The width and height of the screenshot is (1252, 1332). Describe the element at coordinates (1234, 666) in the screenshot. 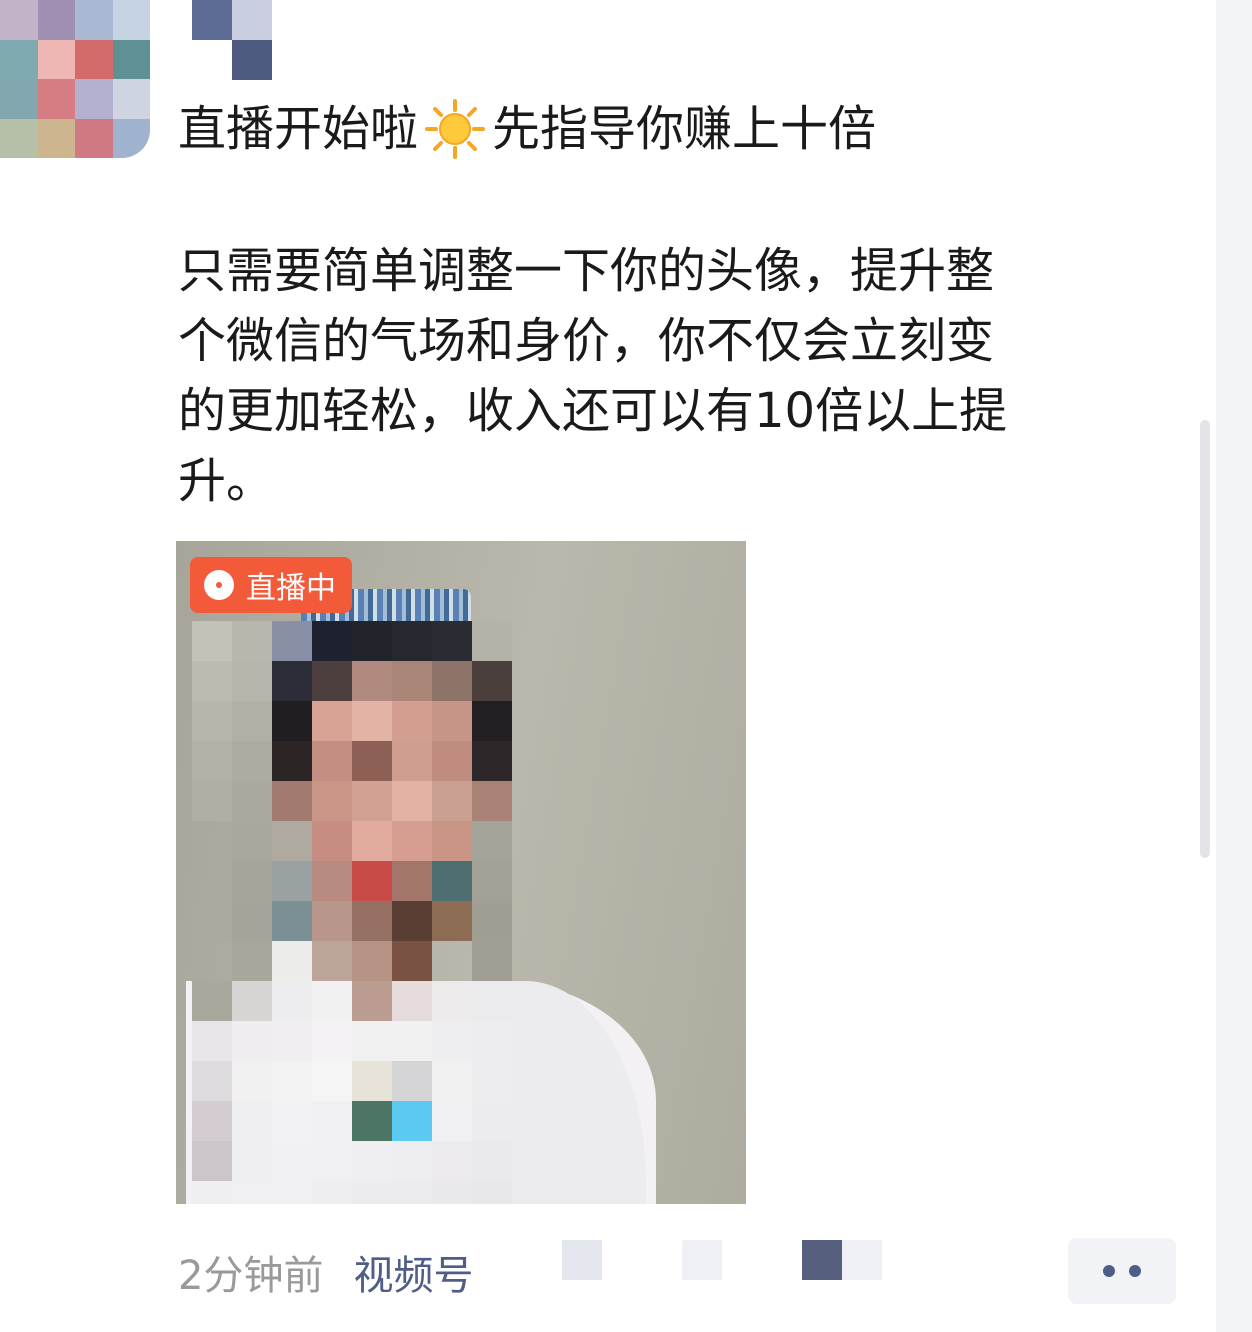

I see `right-margin-strip` at that location.